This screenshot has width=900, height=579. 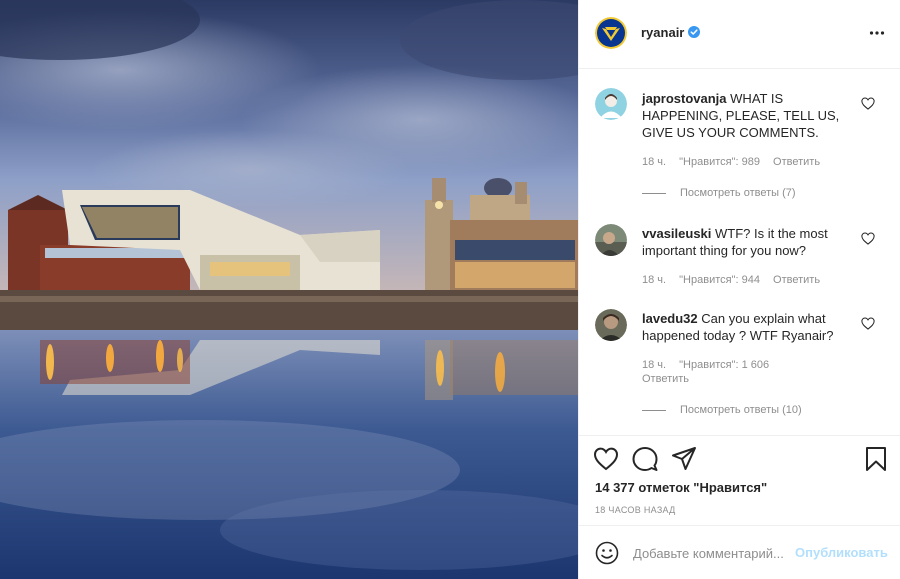 What do you see at coordinates (670, 318) in the screenshot?
I see `comment-username: lavedu32` at bounding box center [670, 318].